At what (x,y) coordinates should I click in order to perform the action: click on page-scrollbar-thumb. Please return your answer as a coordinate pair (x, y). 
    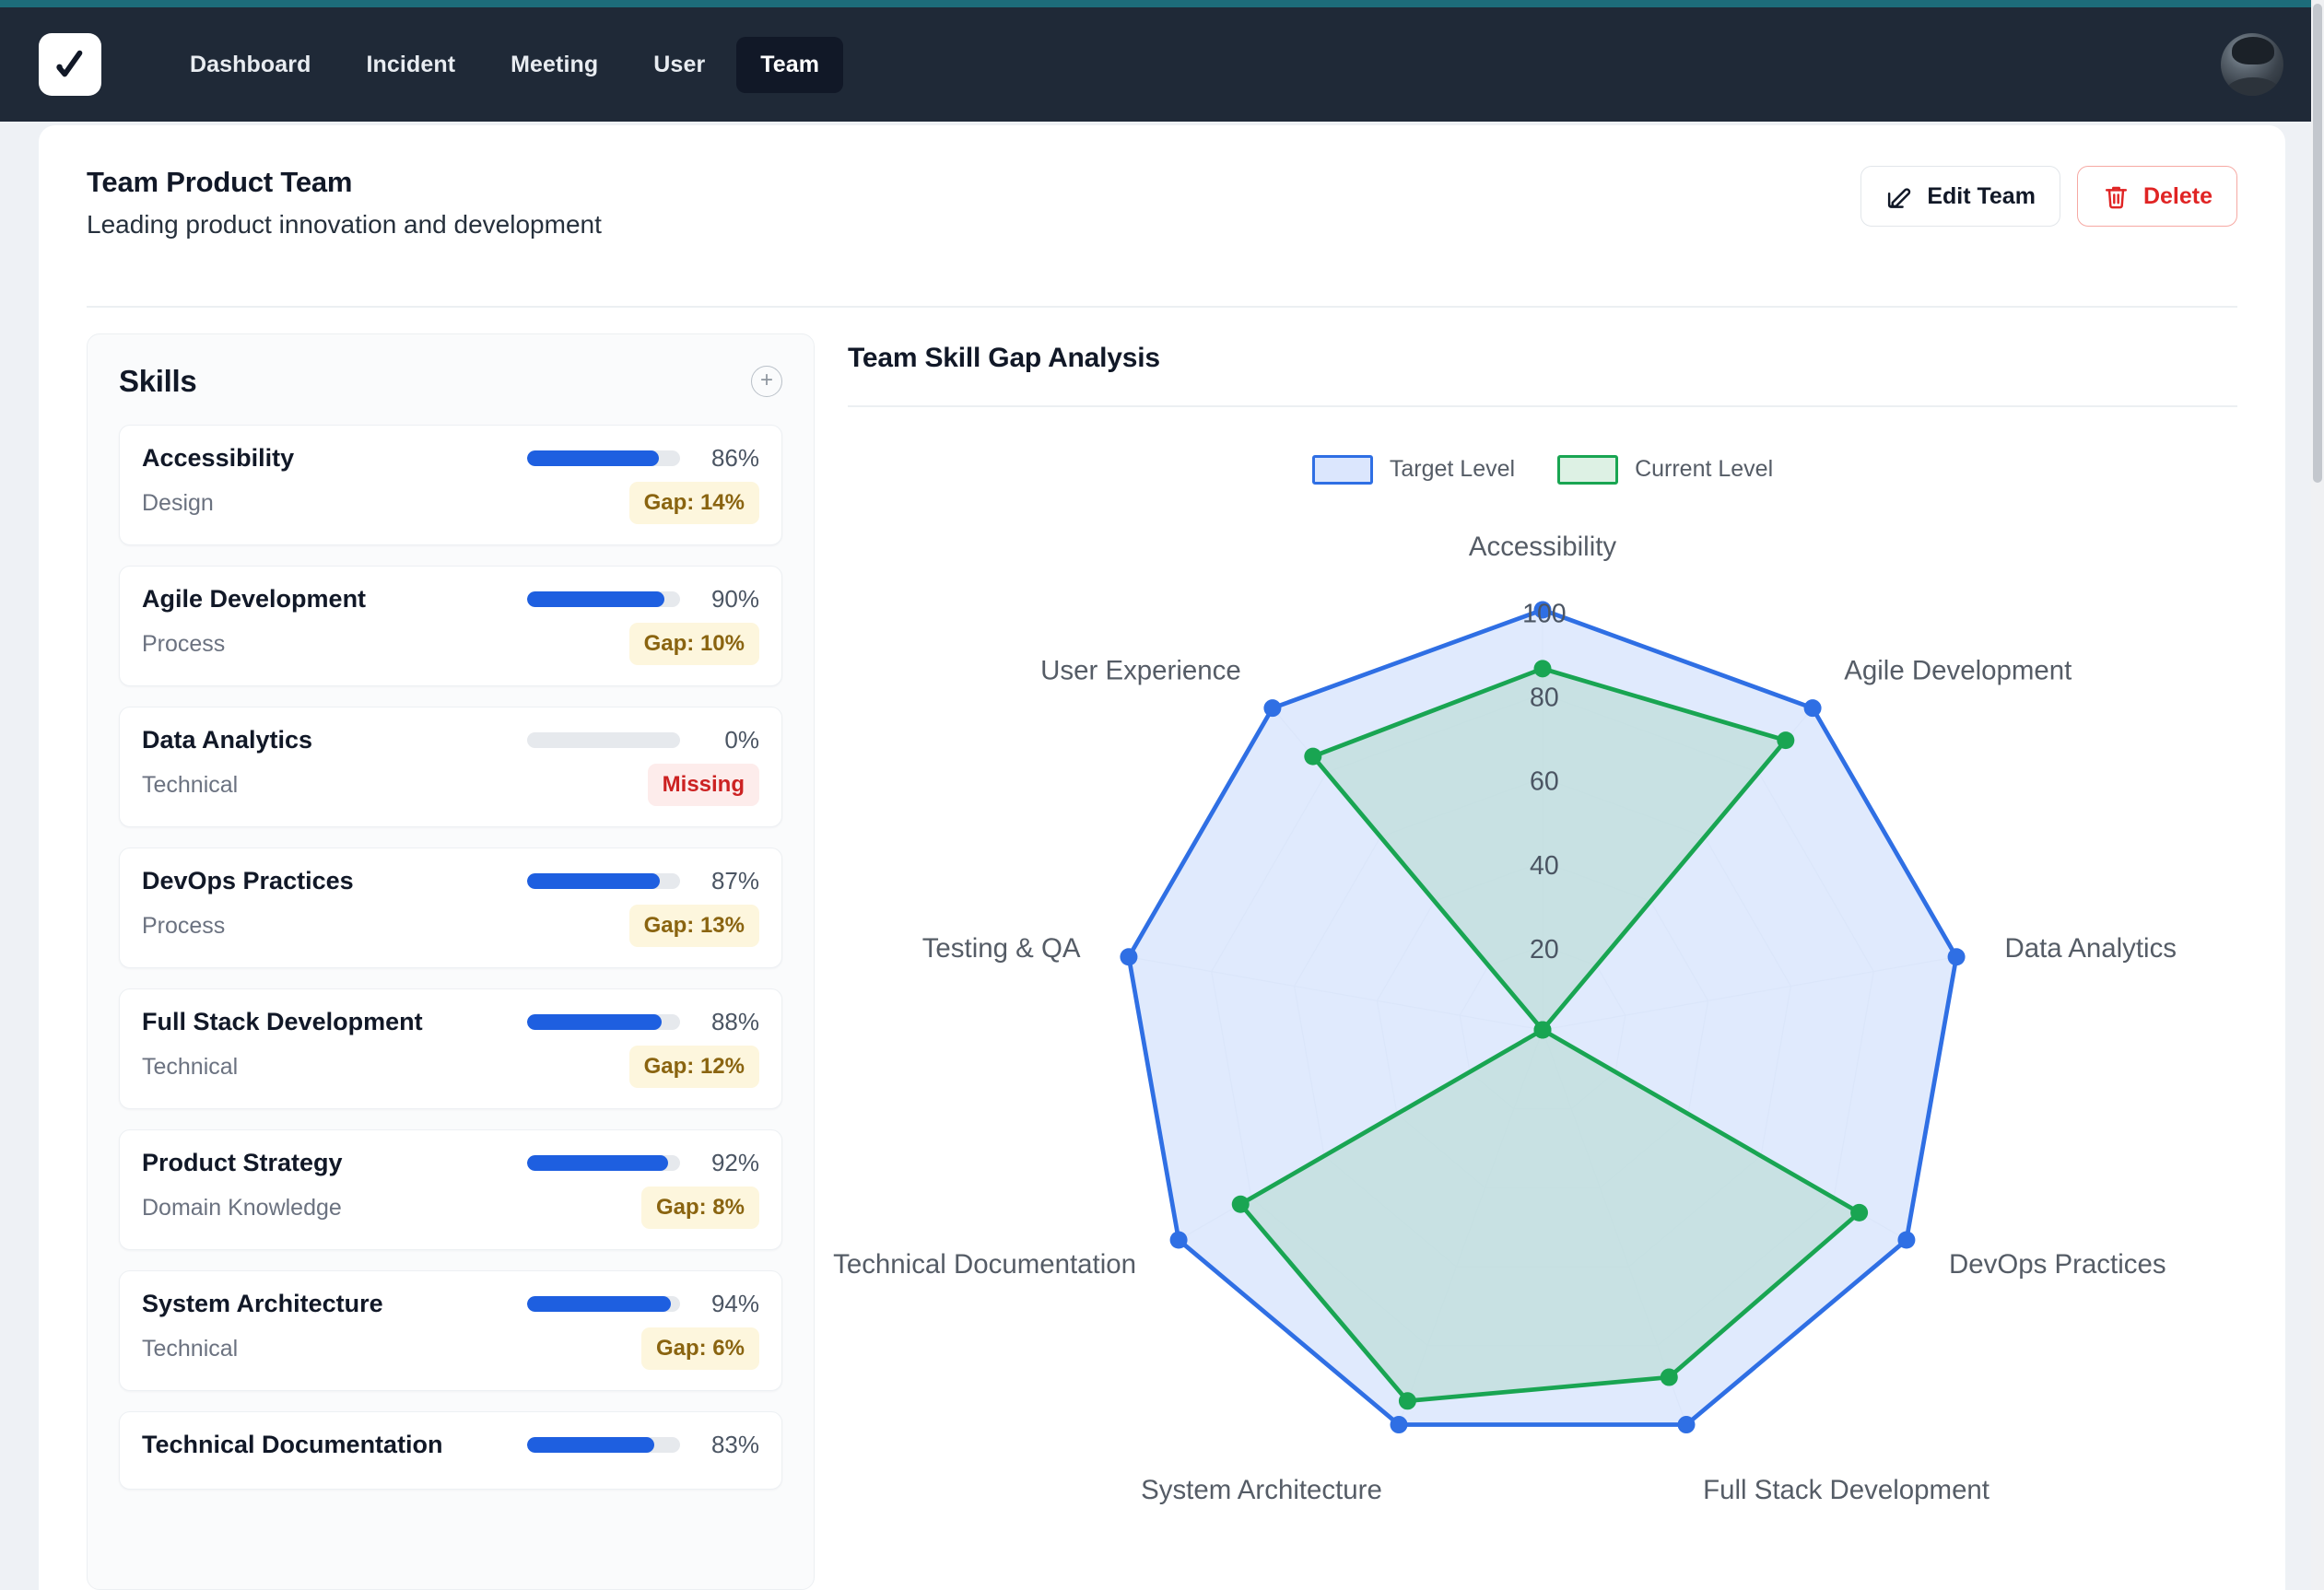
    Looking at the image, I should click on (2317, 243).